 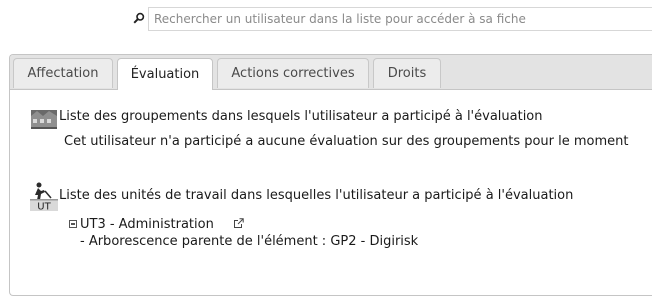 What do you see at coordinates (293, 73) in the screenshot?
I see `tab-actions-correctives: Actions correctives` at bounding box center [293, 73].